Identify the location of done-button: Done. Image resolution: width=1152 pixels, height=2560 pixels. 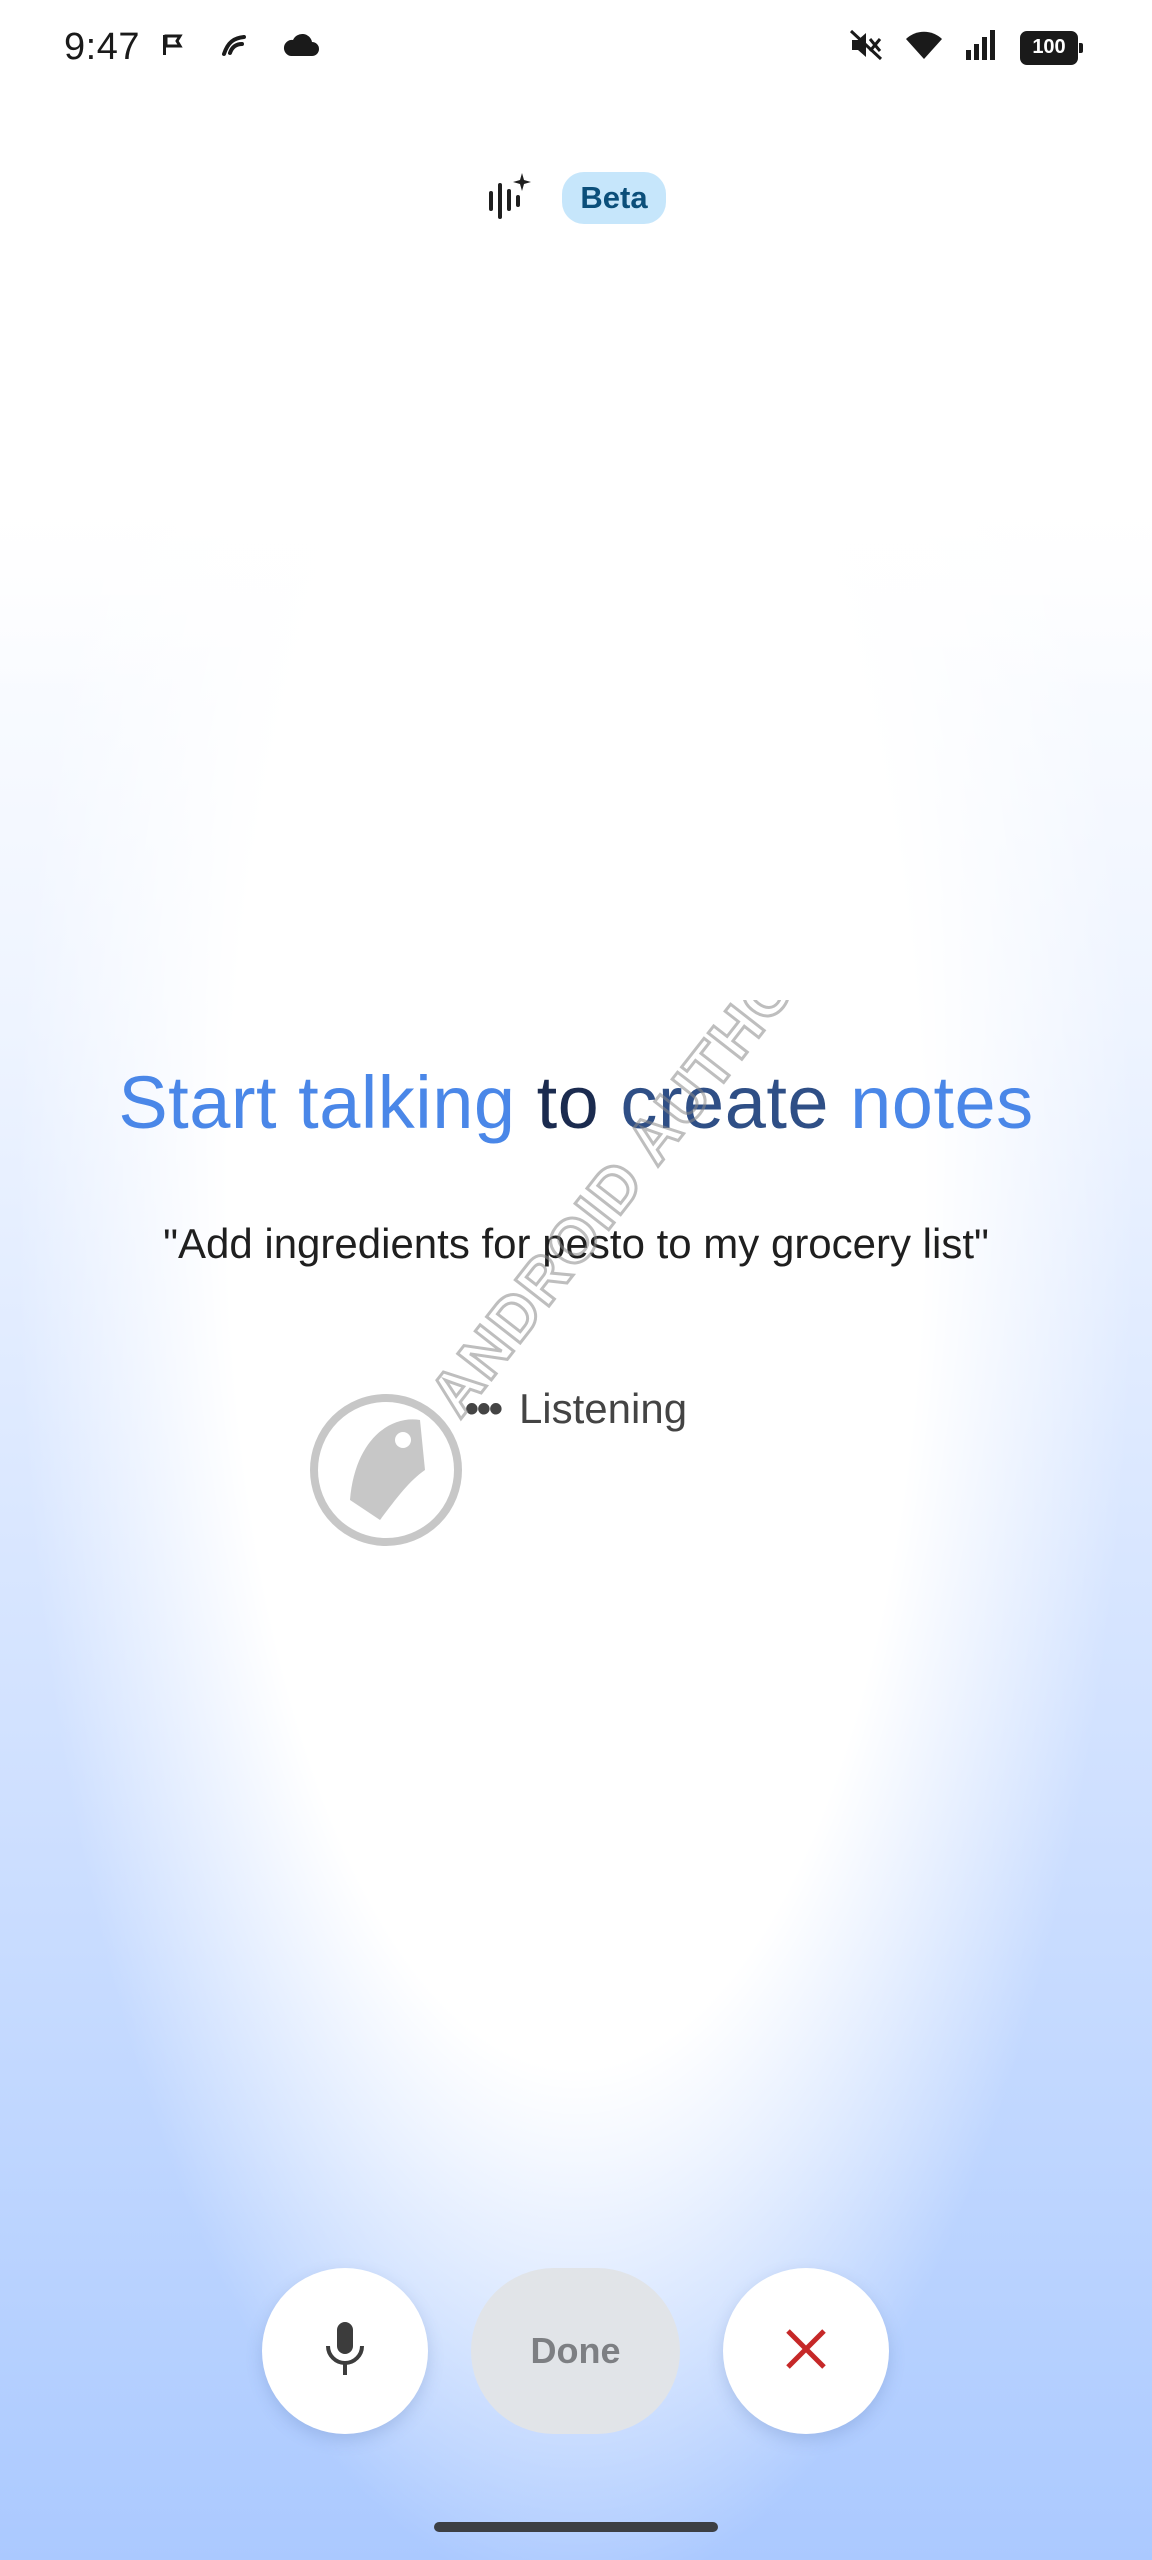
(575, 2351).